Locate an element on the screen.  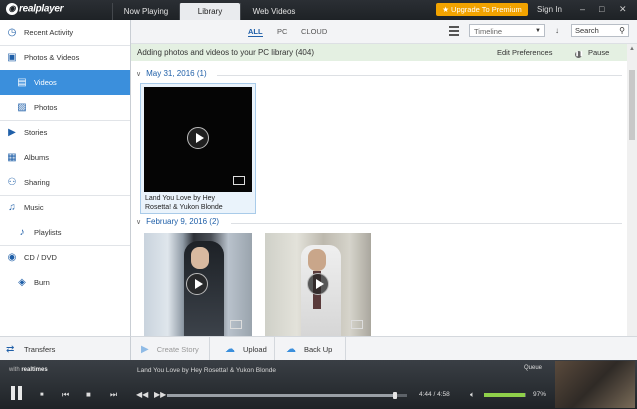
date-group-header: ∨ May 31, 2016 (1) is located at coordinates (171, 73).